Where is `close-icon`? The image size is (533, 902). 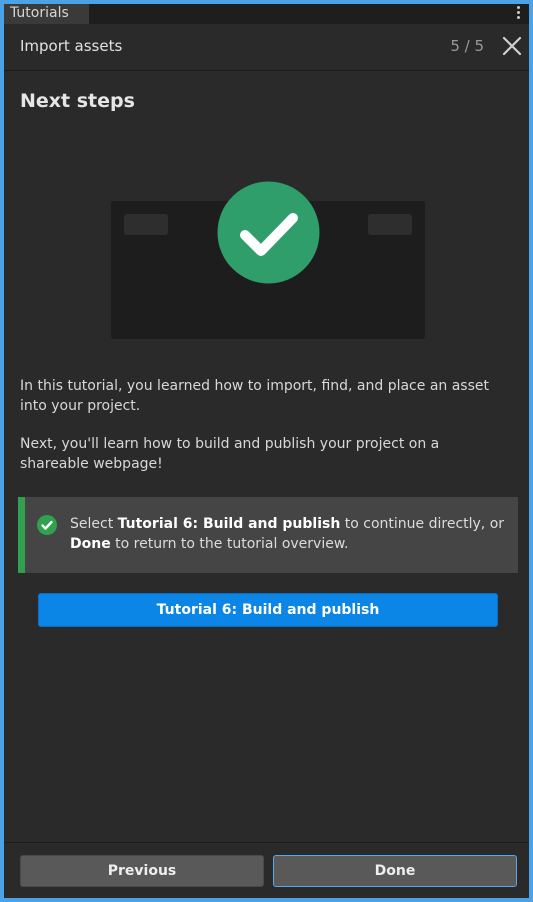 close-icon is located at coordinates (512, 46).